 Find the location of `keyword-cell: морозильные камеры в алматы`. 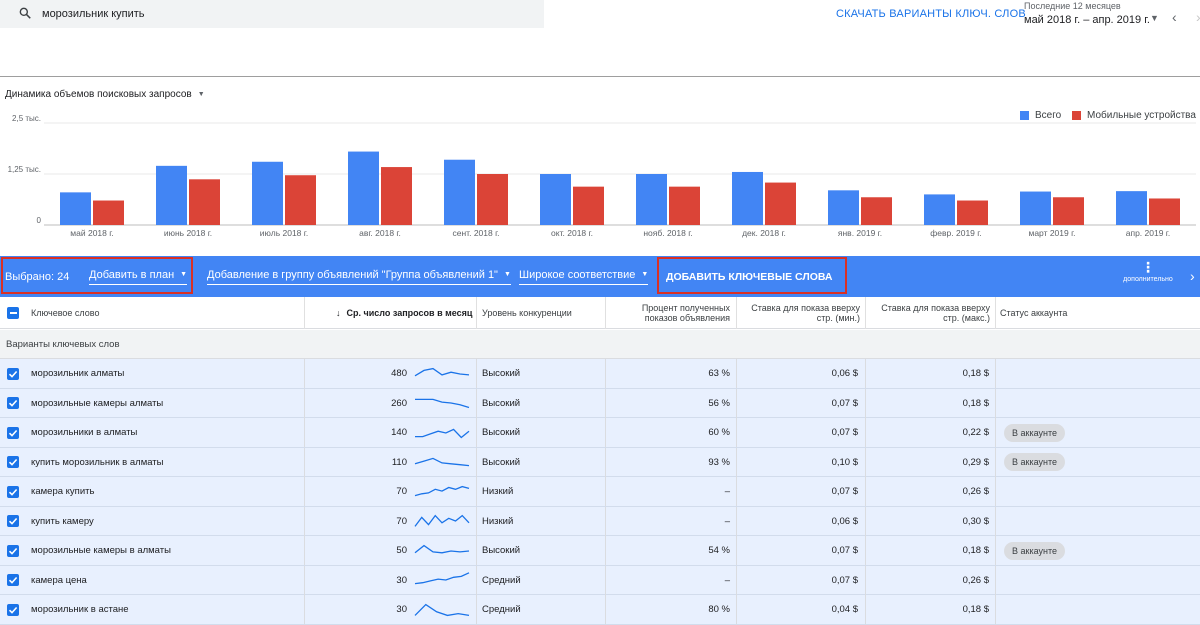

keyword-cell: морозильные камеры в алматы is located at coordinates (101, 550).